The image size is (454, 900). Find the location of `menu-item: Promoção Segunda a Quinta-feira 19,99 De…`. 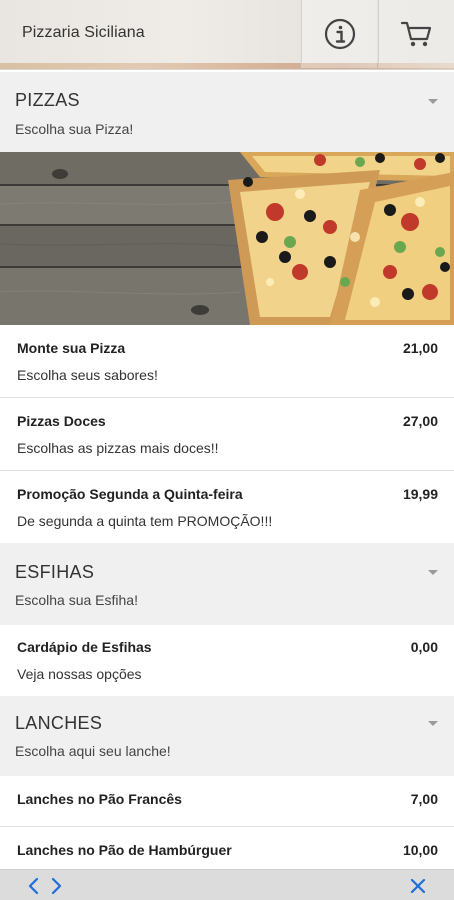

menu-item: Promoção Segunda a Quinta-feira 19,99 De… is located at coordinates (227, 507).